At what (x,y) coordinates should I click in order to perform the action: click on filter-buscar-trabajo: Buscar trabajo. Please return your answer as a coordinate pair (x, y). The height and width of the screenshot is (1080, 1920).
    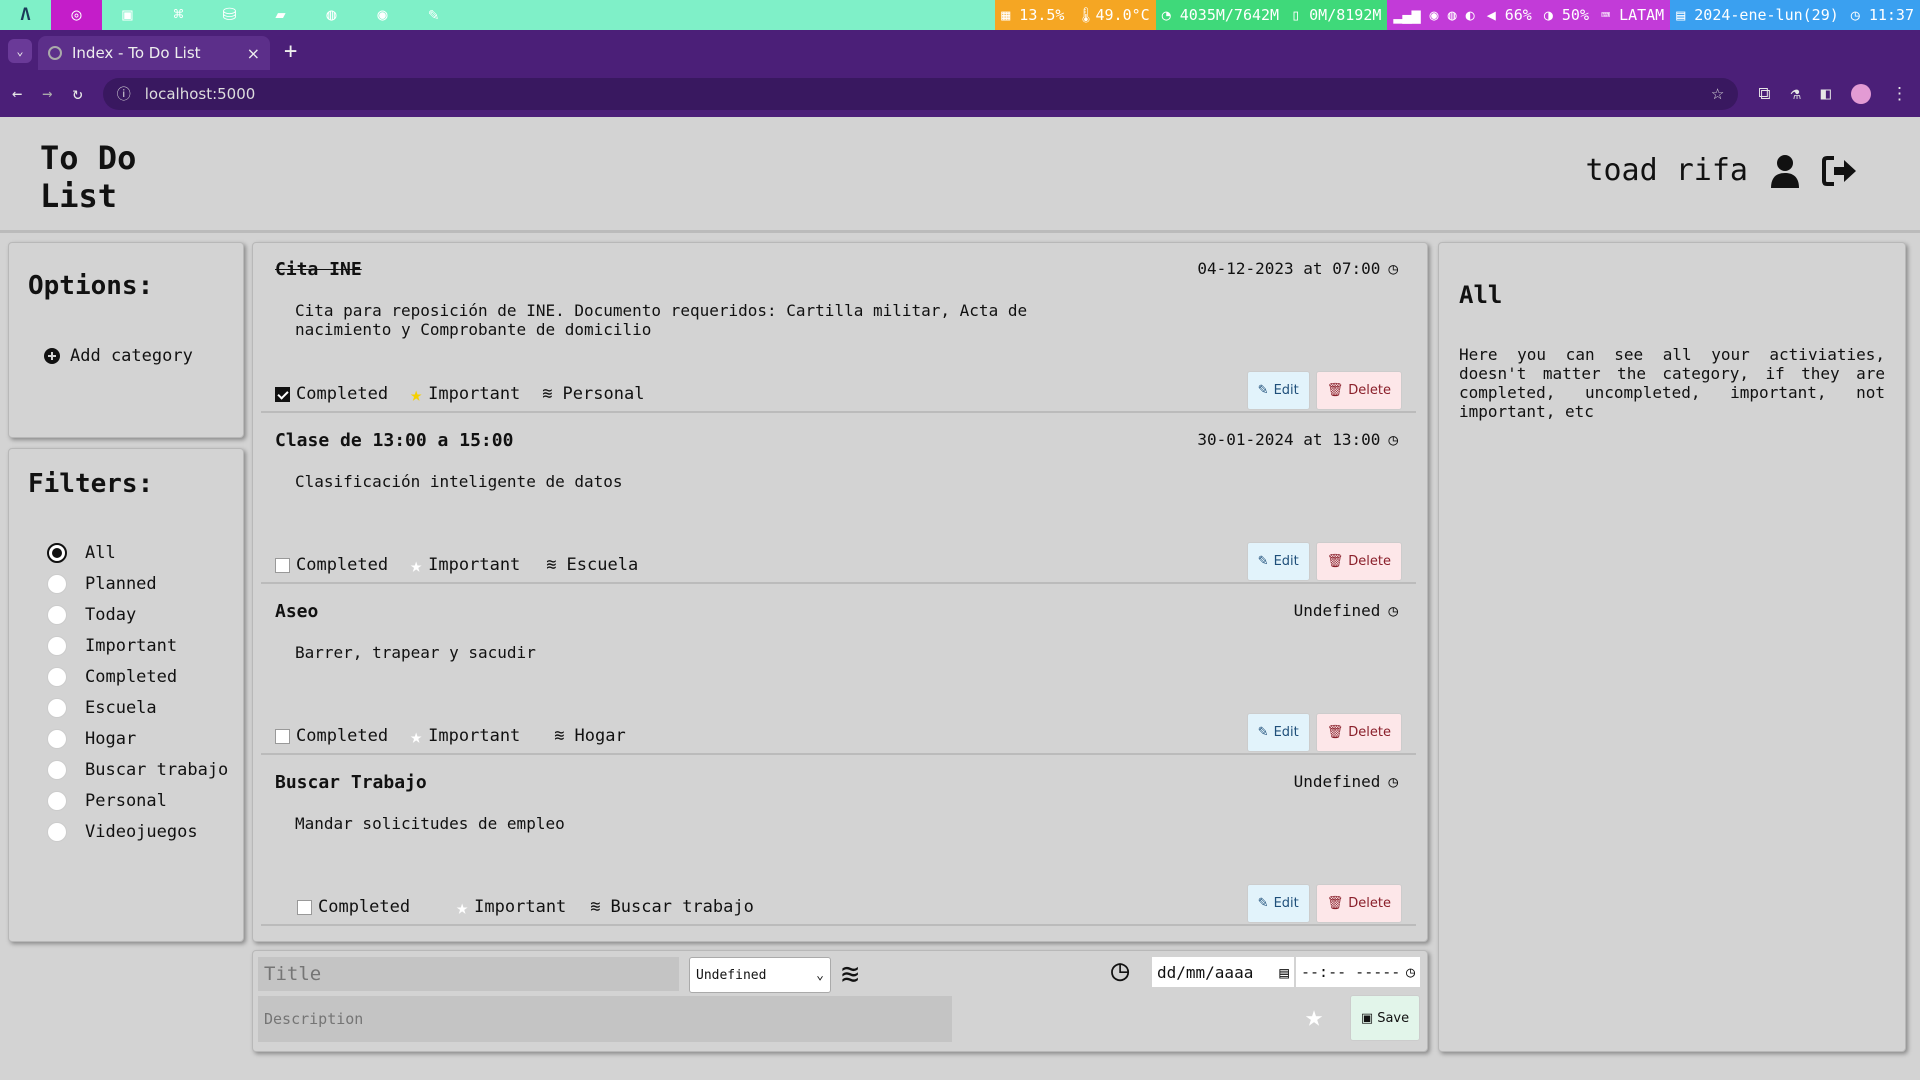
    Looking at the image, I should click on (137, 769).